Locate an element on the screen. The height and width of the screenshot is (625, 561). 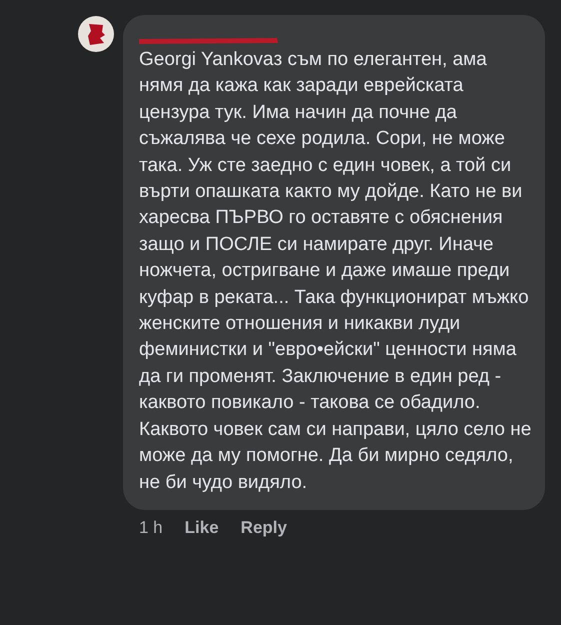
avatar-icon is located at coordinates (96, 34).